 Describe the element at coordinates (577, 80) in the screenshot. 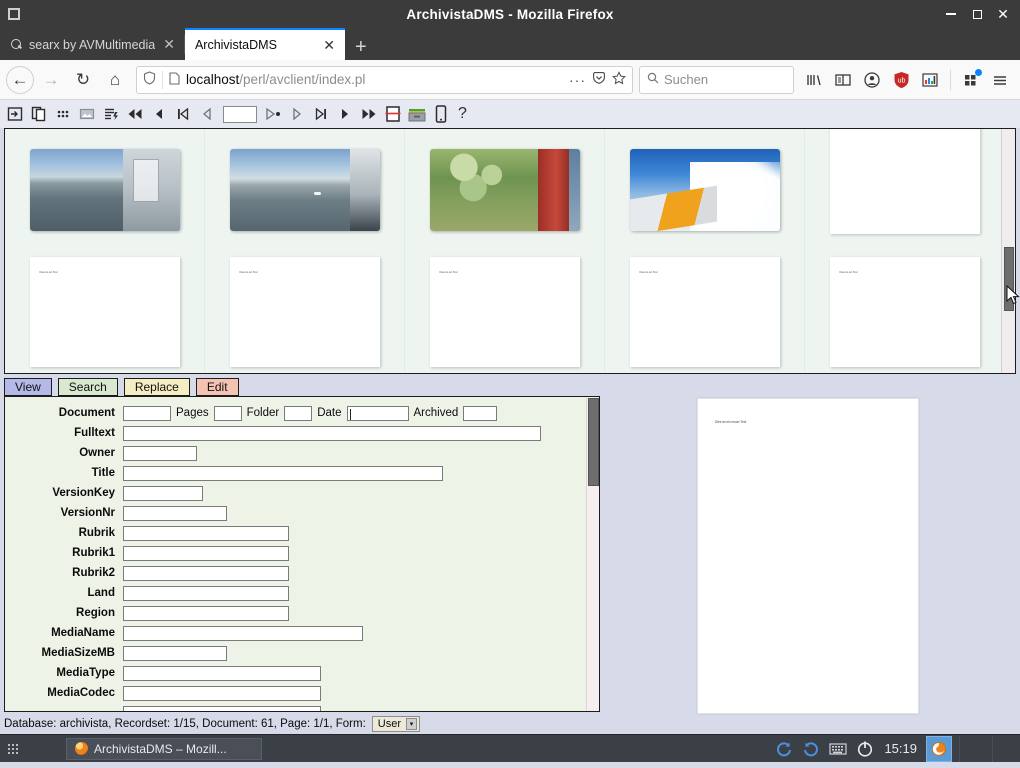

I see `page-actions-icon: ···` at that location.